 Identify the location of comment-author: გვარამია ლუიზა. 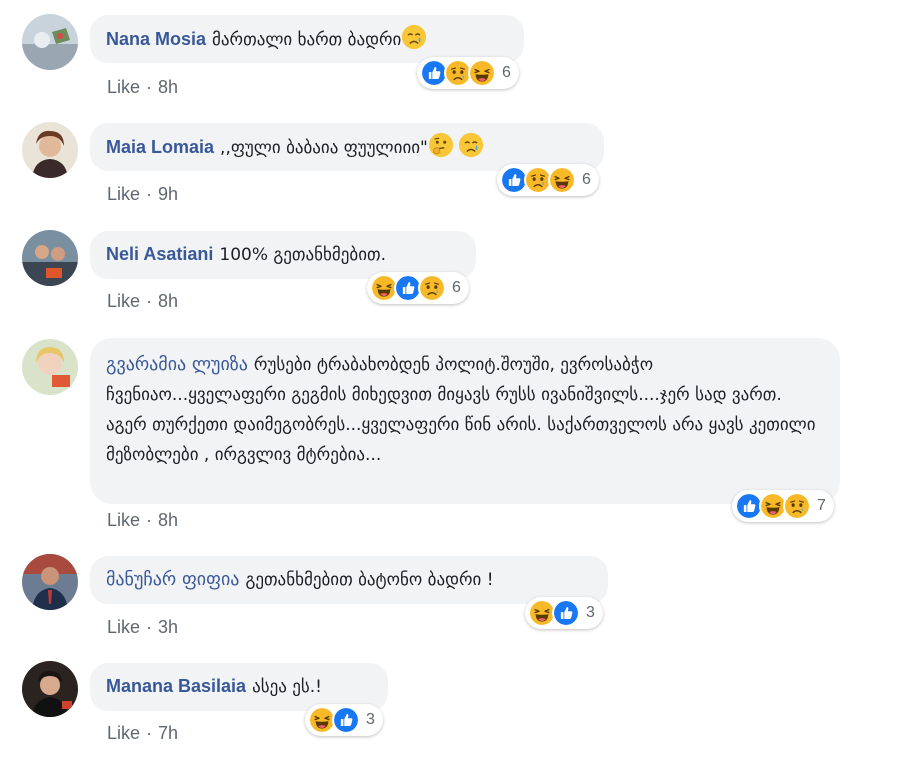
(177, 364).